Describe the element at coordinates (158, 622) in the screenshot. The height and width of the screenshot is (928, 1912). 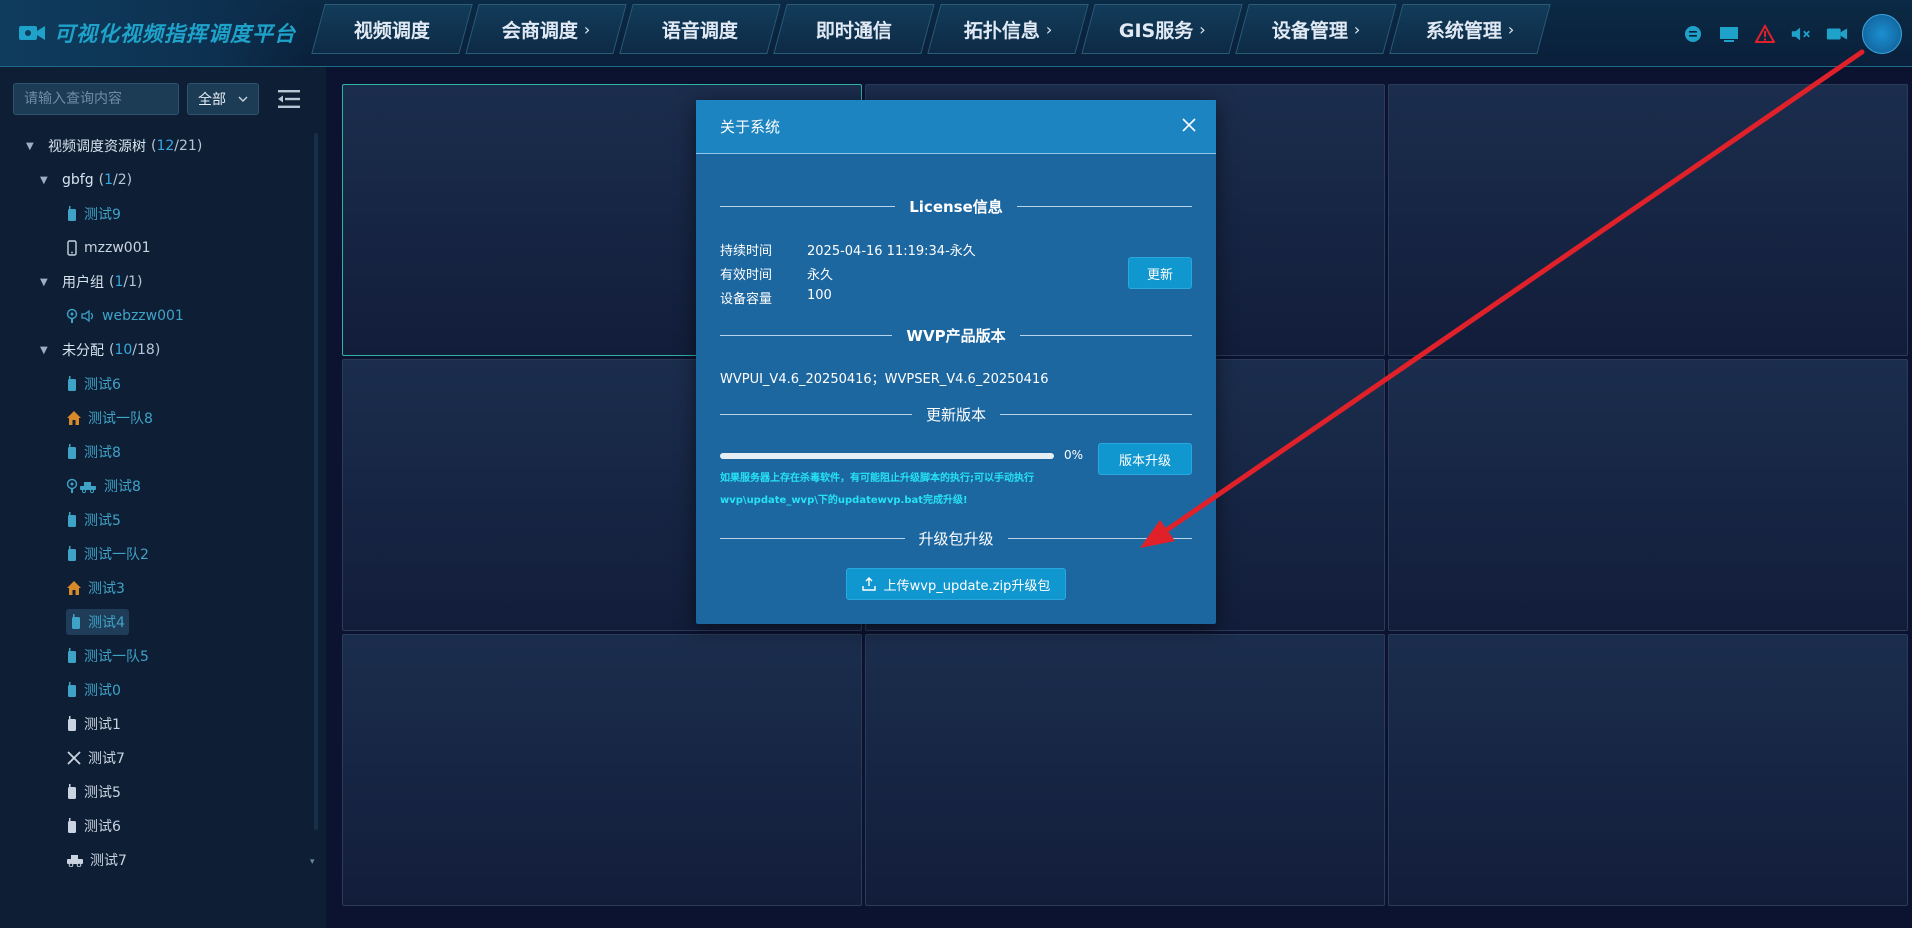
I see `tree-device: 测试4` at that location.